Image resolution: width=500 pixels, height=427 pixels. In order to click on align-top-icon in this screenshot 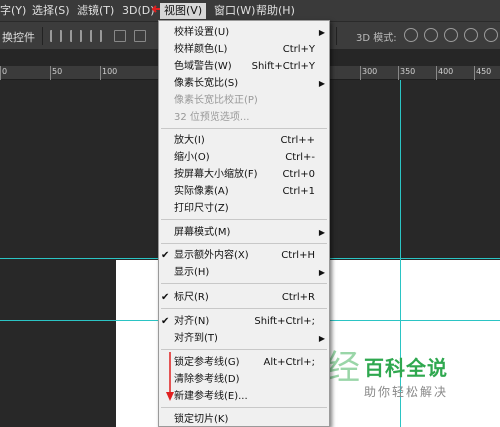, I will do `click(56, 36)`.